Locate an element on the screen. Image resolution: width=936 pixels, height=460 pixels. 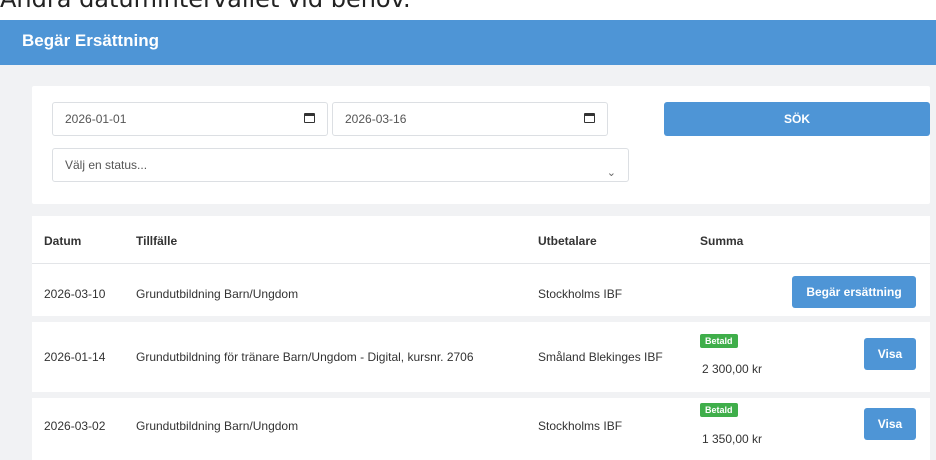
page-title: Begär Ersättning is located at coordinates (90, 40).